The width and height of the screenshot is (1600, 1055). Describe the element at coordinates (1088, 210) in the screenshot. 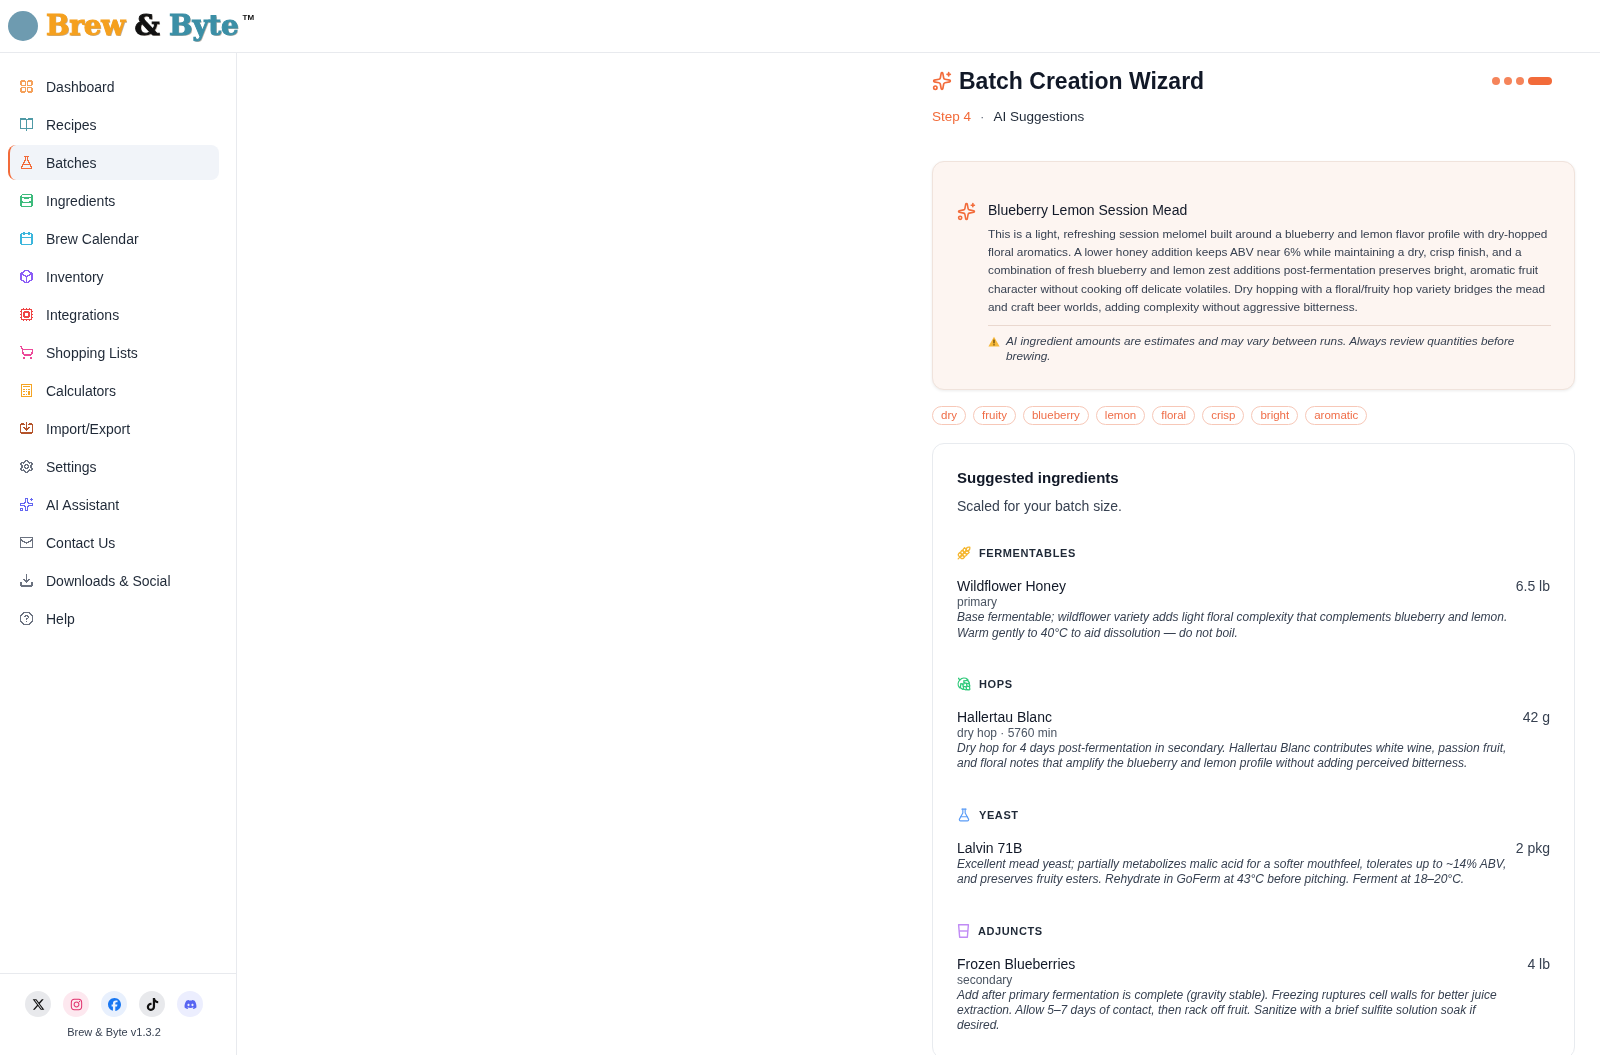

I see `recipe-title: Blueberry Lemon Session Mead` at that location.